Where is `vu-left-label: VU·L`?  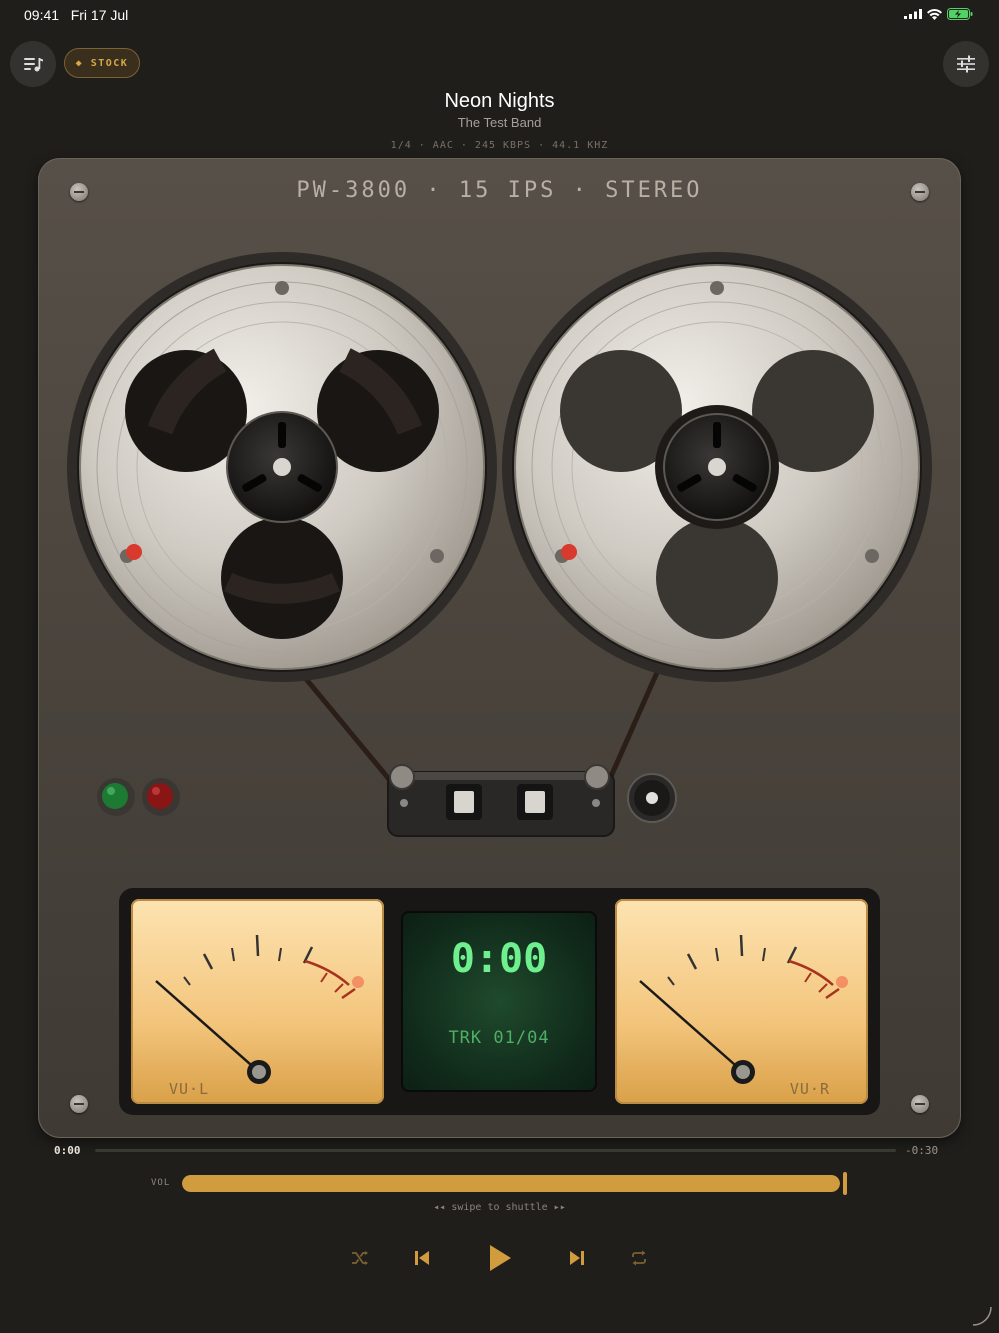
vu-left-label: VU·L is located at coordinates (189, 1089).